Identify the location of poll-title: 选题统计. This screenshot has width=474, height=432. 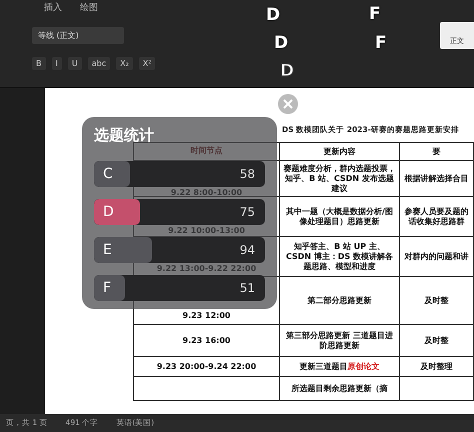
(124, 135).